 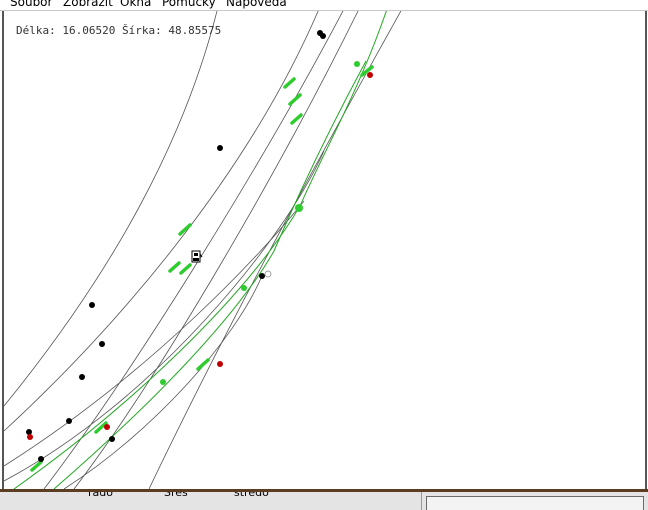 I want to click on fuel-station-icon, so click(x=197, y=256).